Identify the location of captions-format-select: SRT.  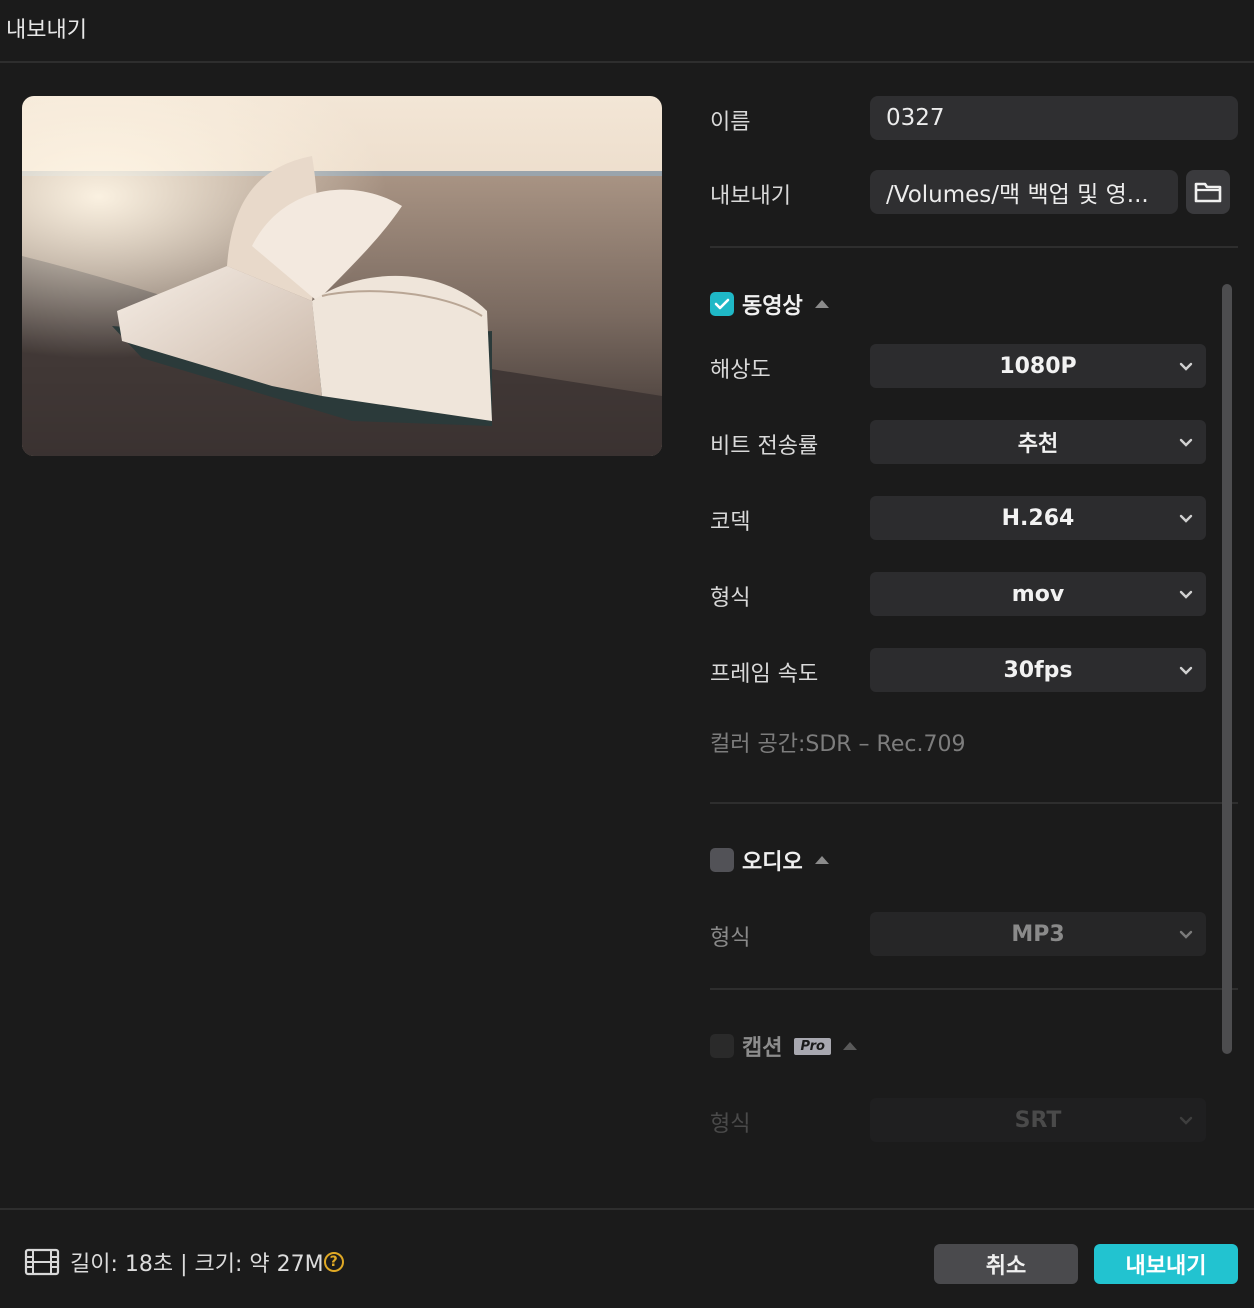
(1038, 1120).